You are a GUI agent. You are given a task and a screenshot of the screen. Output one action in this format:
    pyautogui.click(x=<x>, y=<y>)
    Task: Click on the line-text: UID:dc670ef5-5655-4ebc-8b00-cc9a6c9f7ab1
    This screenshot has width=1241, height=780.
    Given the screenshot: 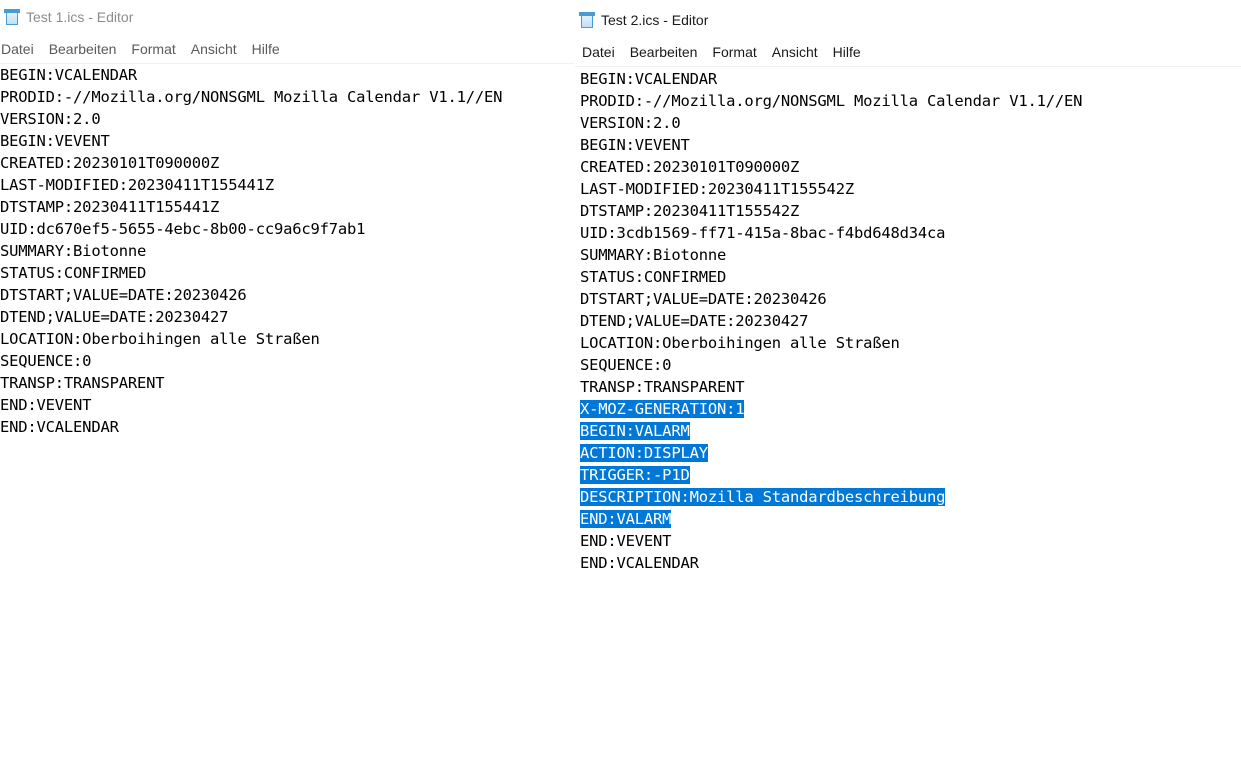 What is the action you would take?
    pyautogui.click(x=183, y=229)
    